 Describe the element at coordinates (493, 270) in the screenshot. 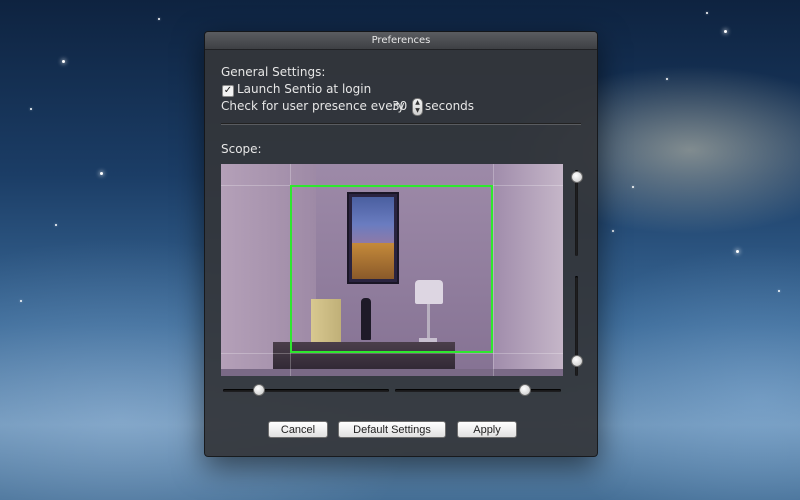

I see `scope-guide-right` at that location.